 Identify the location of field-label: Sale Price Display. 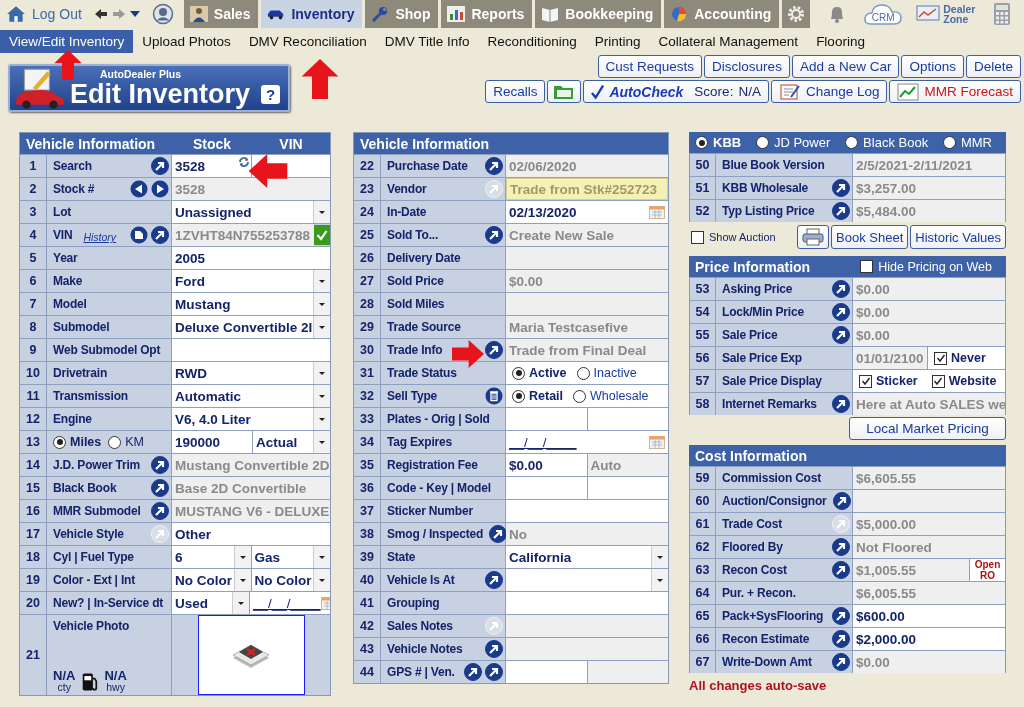
(772, 381).